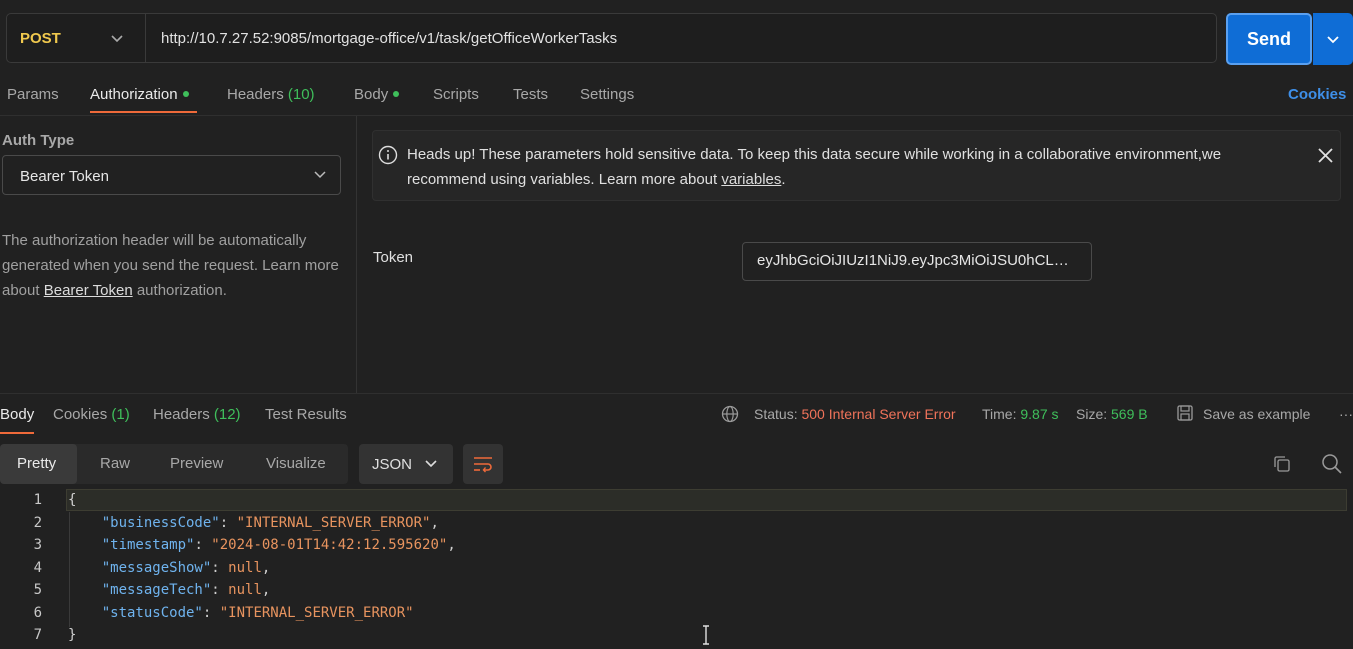 Image resolution: width=1353 pixels, height=649 pixels. What do you see at coordinates (456, 94) in the screenshot?
I see `tab-scripts: Scripts` at bounding box center [456, 94].